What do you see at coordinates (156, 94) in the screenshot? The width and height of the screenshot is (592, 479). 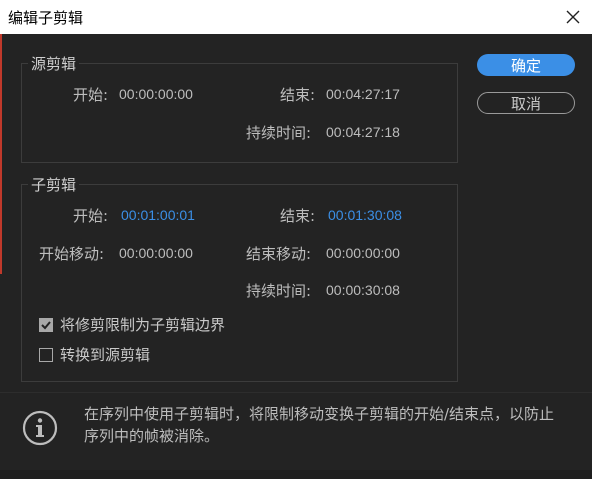 I see `source-start-value: 00:00:00:00` at bounding box center [156, 94].